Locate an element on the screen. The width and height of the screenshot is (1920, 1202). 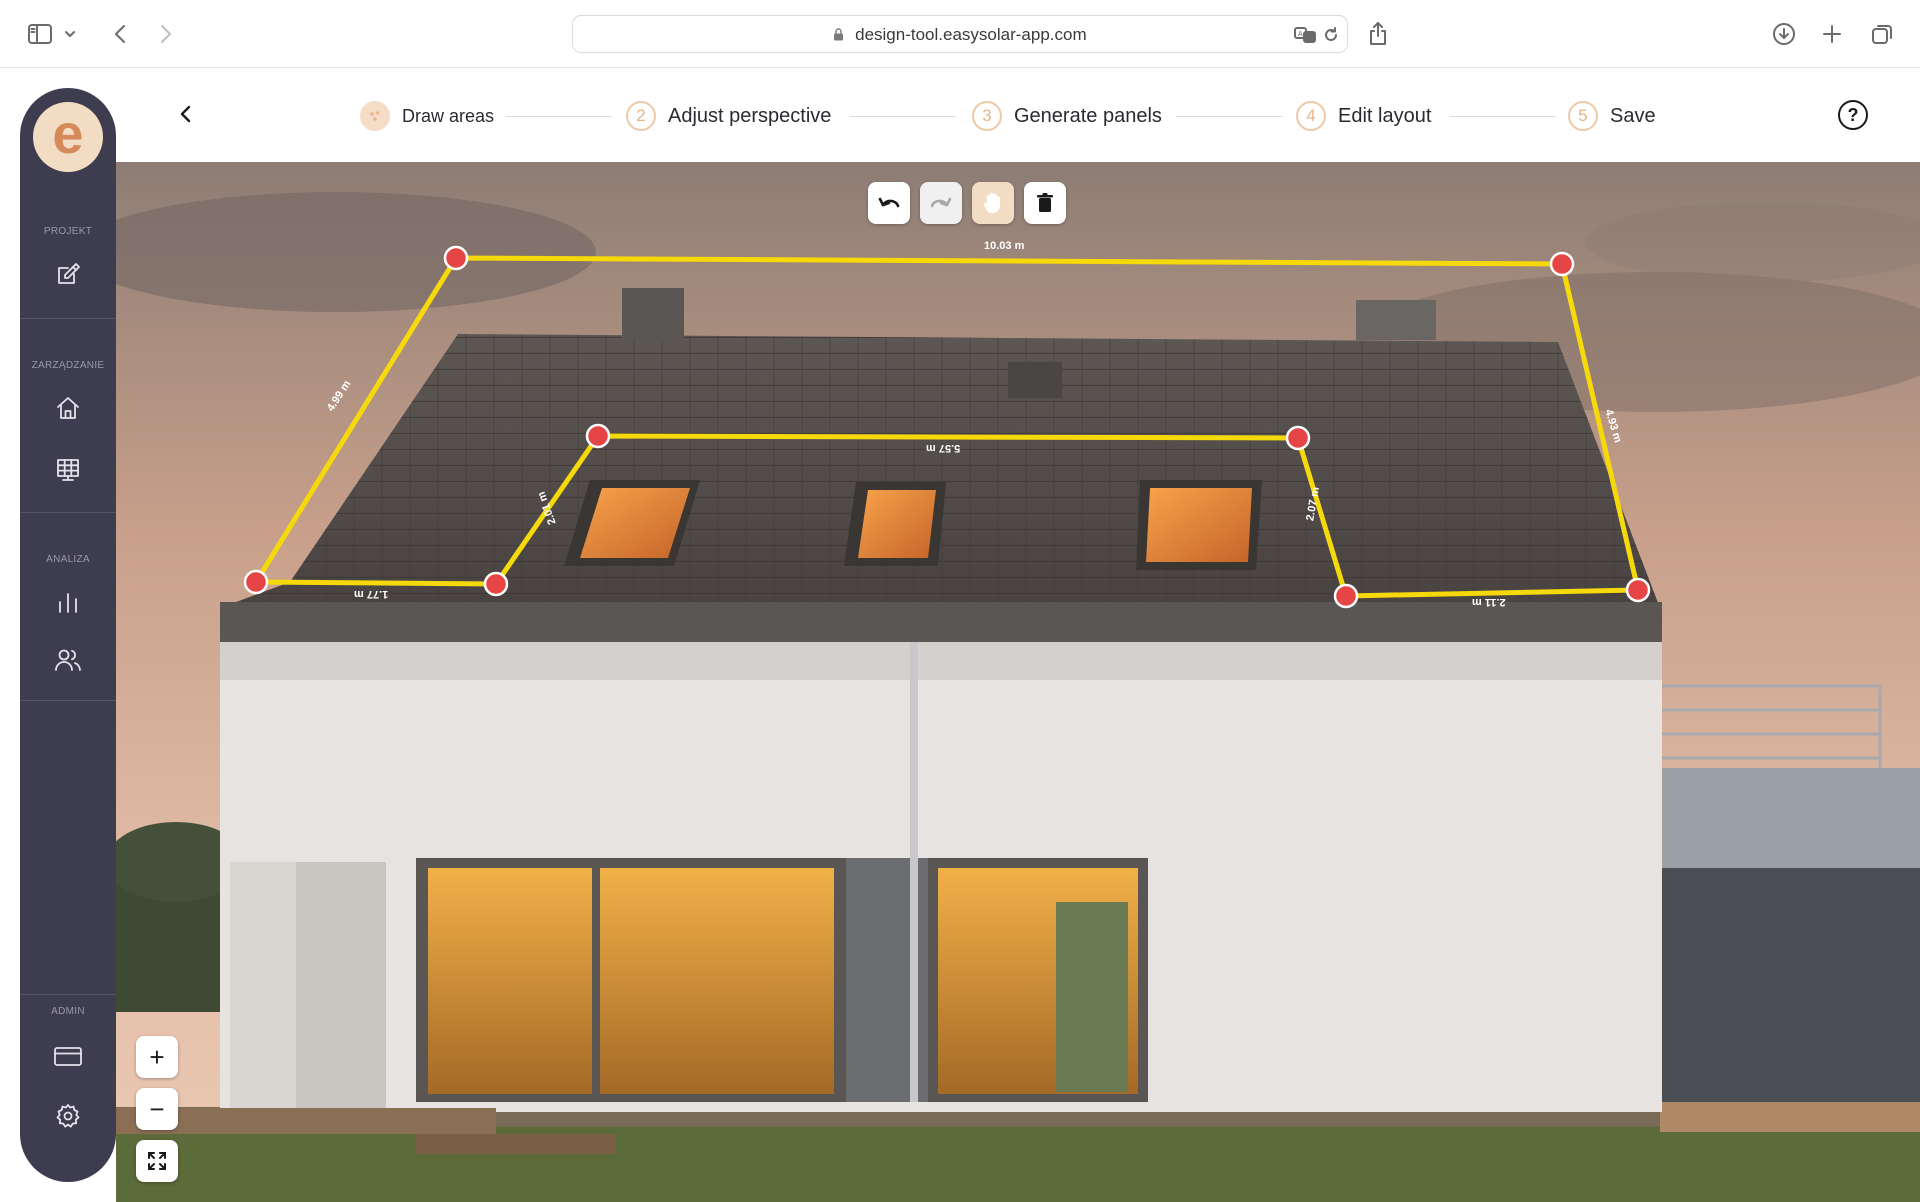
redo-button is located at coordinates (941, 203).